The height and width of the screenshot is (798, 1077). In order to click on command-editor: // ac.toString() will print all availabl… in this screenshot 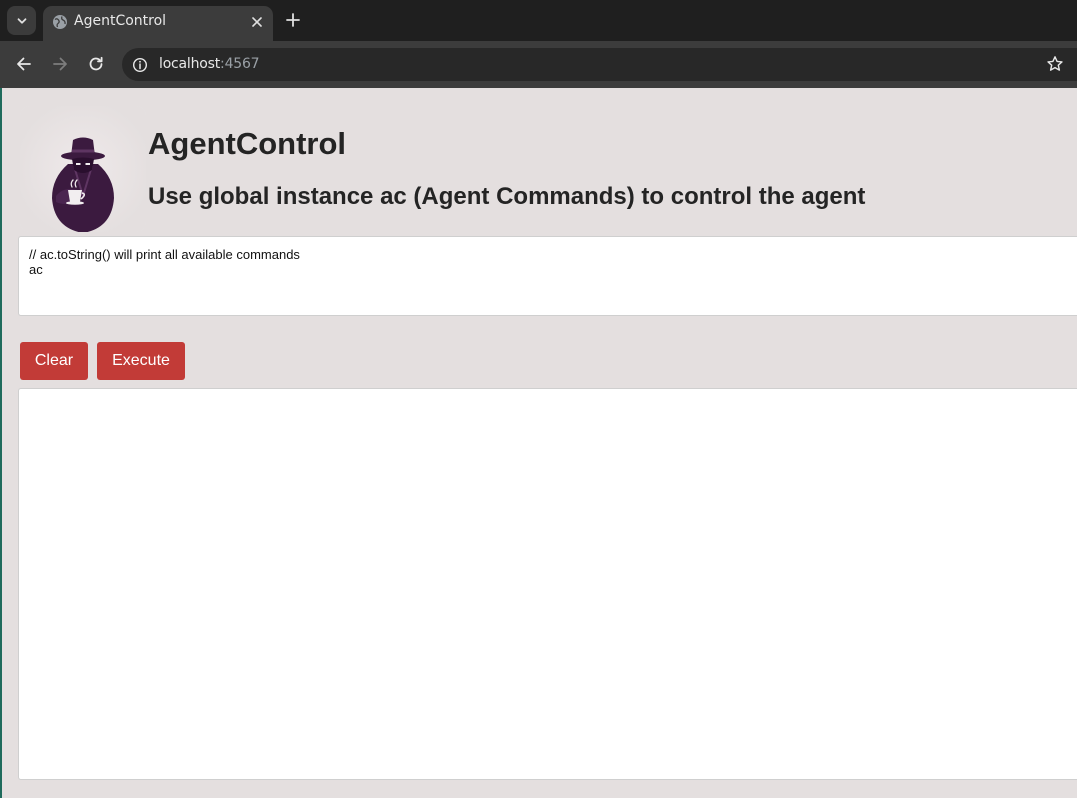, I will do `click(547, 276)`.